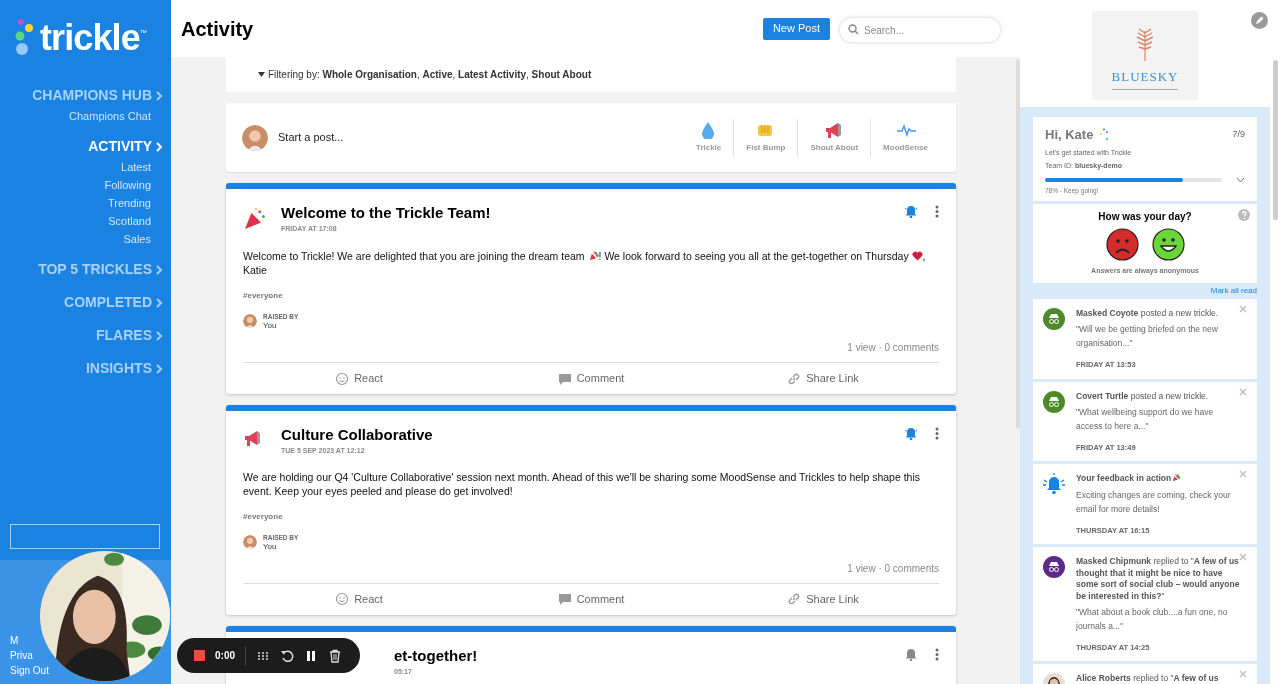 The image size is (1280, 684). Describe the element at coordinates (834, 137) in the screenshot. I see `post-type-button: Shout About` at that location.